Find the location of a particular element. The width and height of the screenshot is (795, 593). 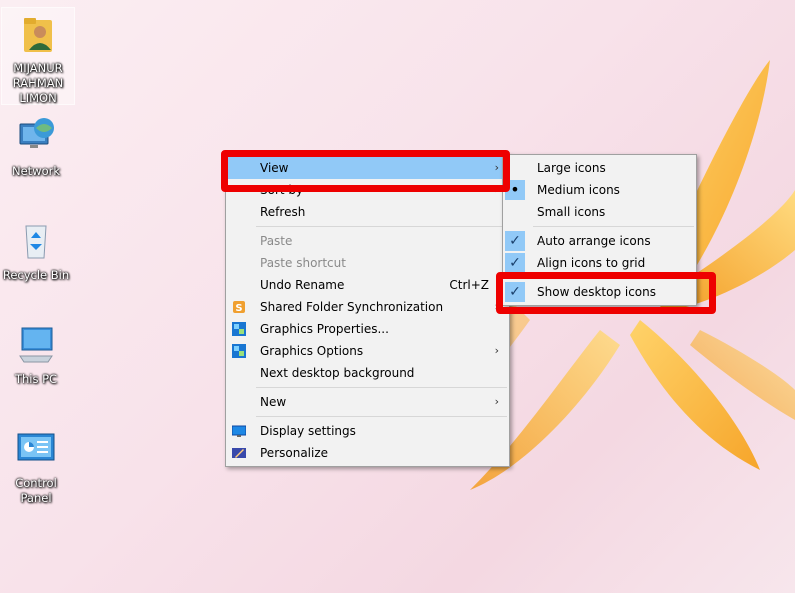

menu-item-new: New › is located at coordinates (367, 402).